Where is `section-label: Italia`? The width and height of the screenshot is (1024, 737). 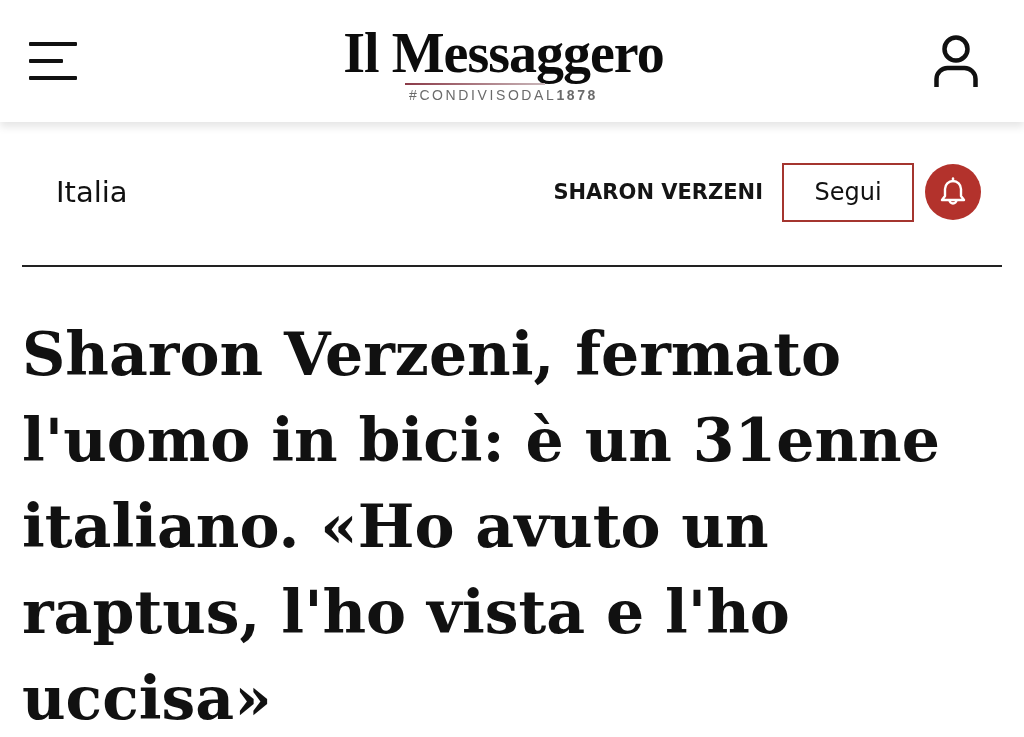 section-label: Italia is located at coordinates (92, 192).